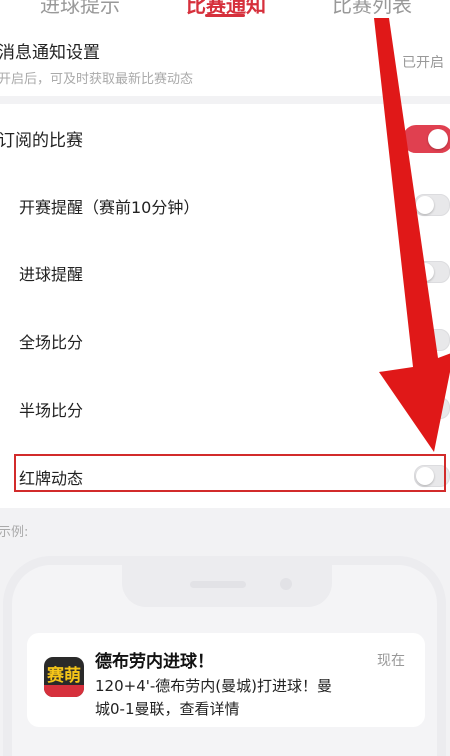  I want to click on subscribed-matches-row: 订阅的比赛, so click(225, 137).